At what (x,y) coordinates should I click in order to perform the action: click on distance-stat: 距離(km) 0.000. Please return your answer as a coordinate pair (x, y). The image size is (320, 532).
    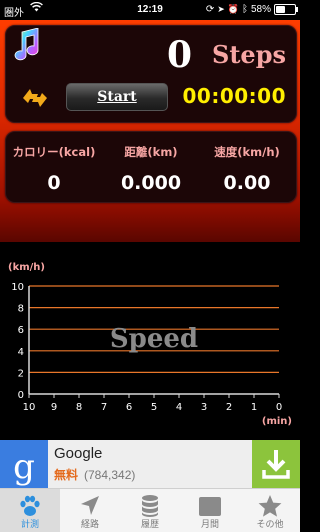
    Looking at the image, I should click on (151, 169).